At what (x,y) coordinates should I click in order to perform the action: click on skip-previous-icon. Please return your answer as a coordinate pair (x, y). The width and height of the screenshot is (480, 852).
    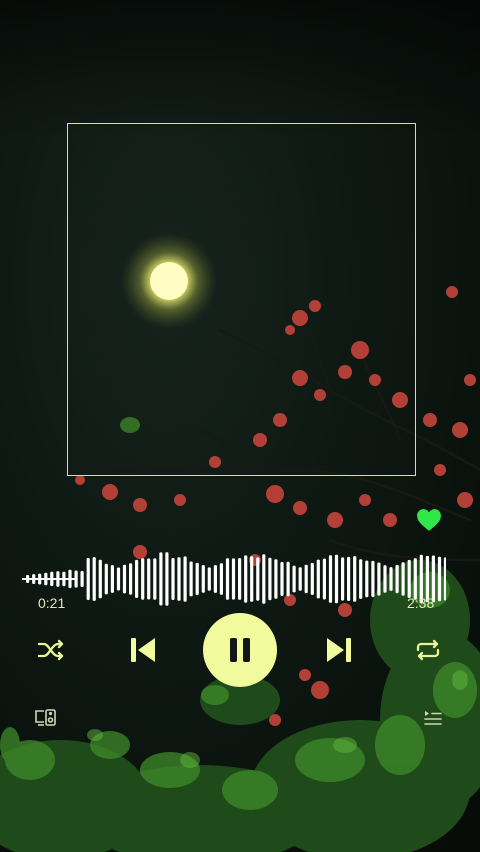
    Looking at the image, I should click on (143, 650).